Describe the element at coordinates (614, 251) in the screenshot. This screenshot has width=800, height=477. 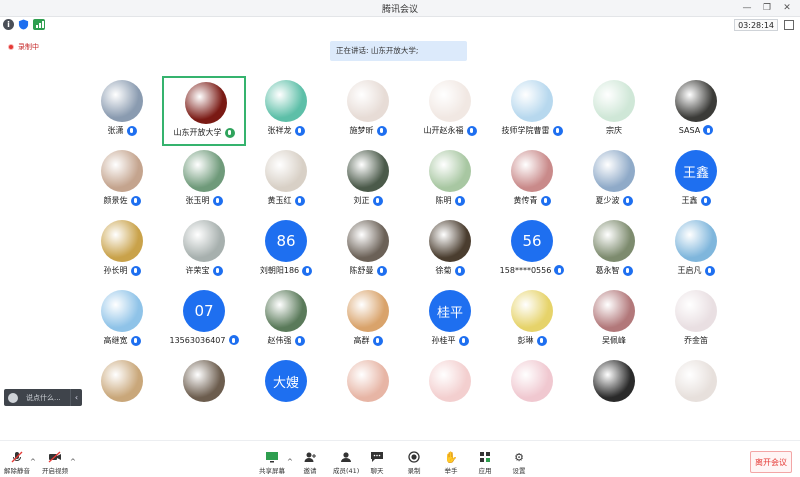
I see `participant-tile: 葛永智` at that location.